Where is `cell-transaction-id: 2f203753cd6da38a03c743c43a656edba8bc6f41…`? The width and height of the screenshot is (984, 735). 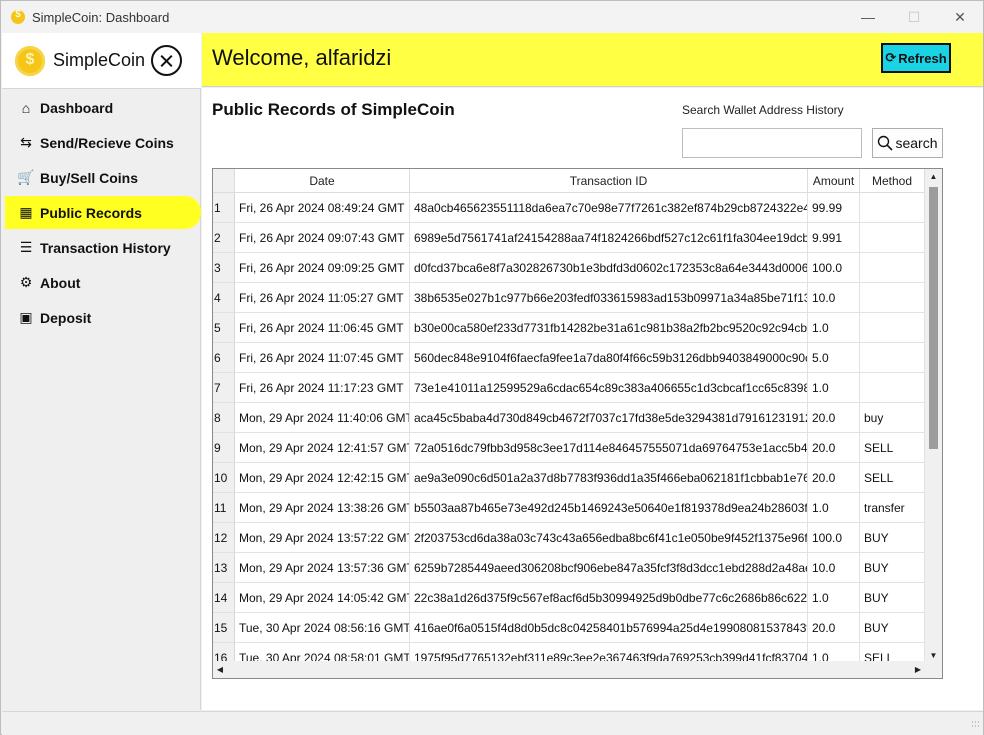 cell-transaction-id: 2f203753cd6da38a03c743c43a656edba8bc6f41… is located at coordinates (609, 538).